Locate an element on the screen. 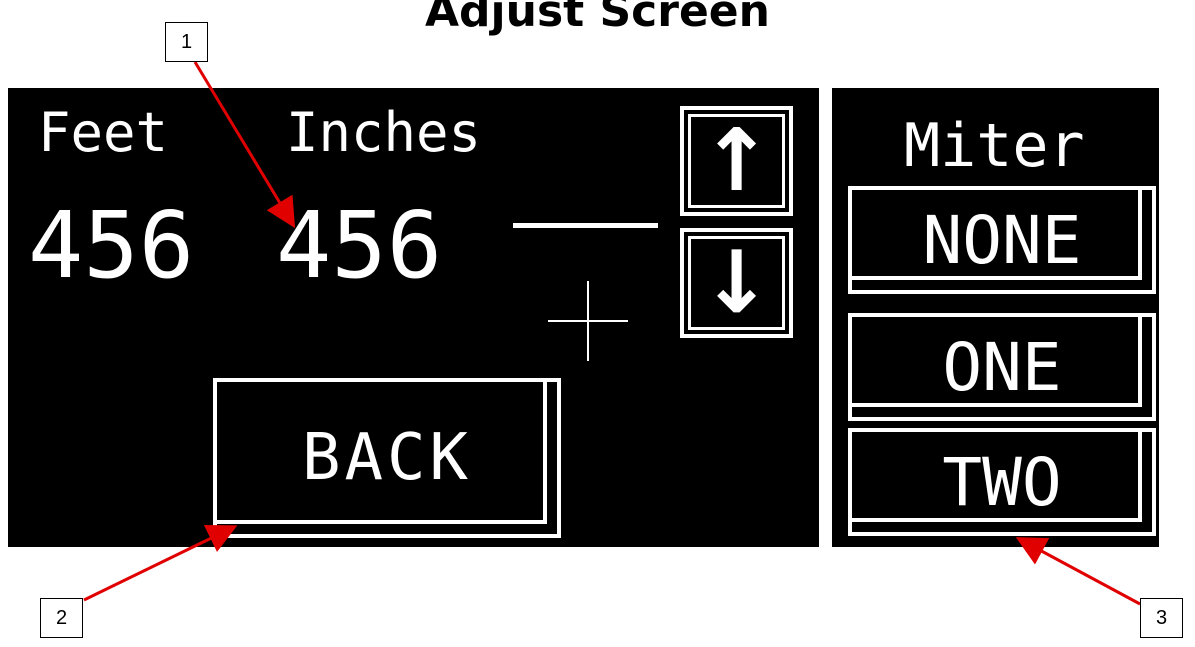  callout-2: 2 is located at coordinates (61, 618).